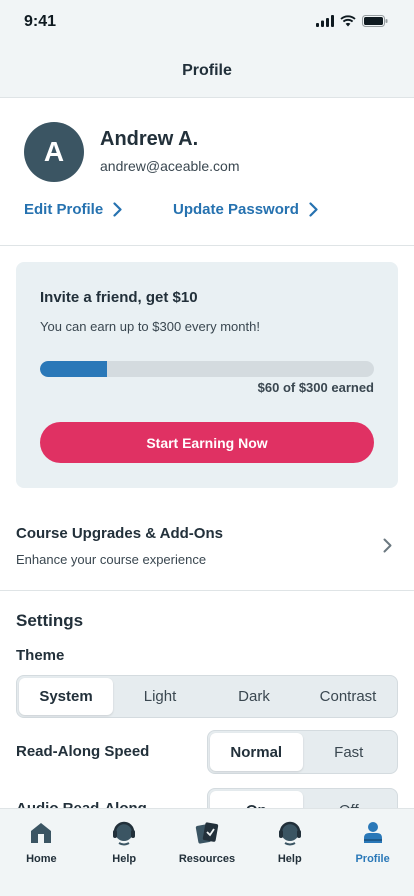 The width and height of the screenshot is (414, 896). I want to click on theme-option-contrast: Contrast, so click(348, 696).